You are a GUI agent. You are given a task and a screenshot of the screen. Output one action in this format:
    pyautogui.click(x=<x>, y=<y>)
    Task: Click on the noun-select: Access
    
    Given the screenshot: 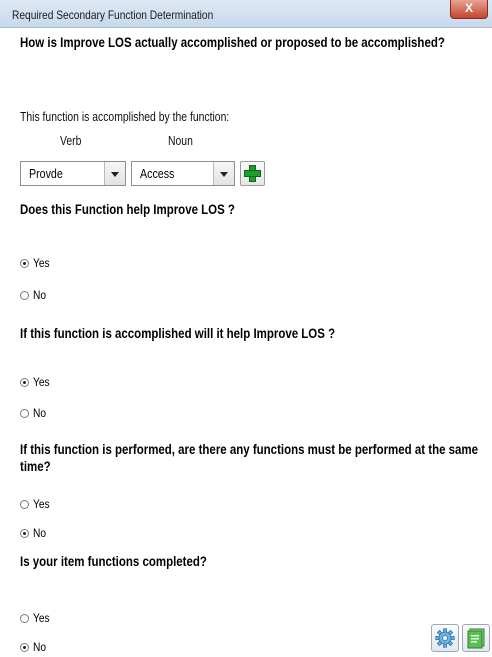 What is the action you would take?
    pyautogui.click(x=183, y=173)
    